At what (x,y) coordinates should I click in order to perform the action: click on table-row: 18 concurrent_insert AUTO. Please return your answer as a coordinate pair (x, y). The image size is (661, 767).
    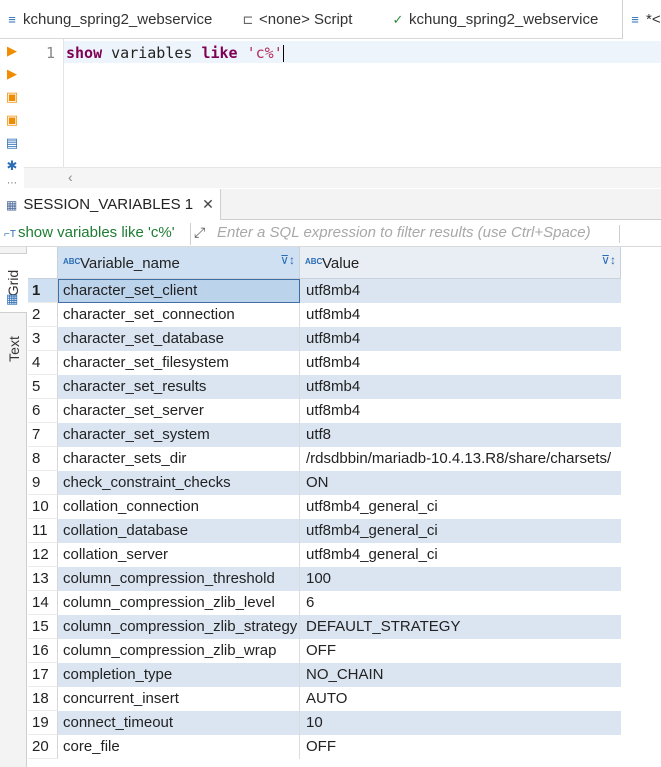
    Looking at the image, I should click on (324, 699).